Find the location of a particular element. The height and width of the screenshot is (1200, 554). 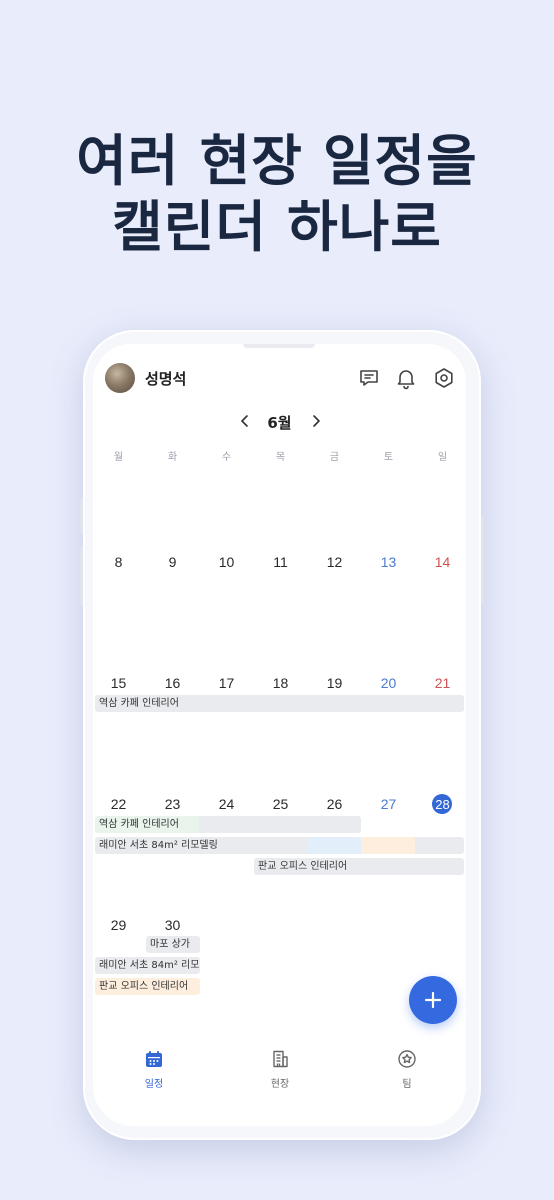

speaker-notch is located at coordinates (279, 346).